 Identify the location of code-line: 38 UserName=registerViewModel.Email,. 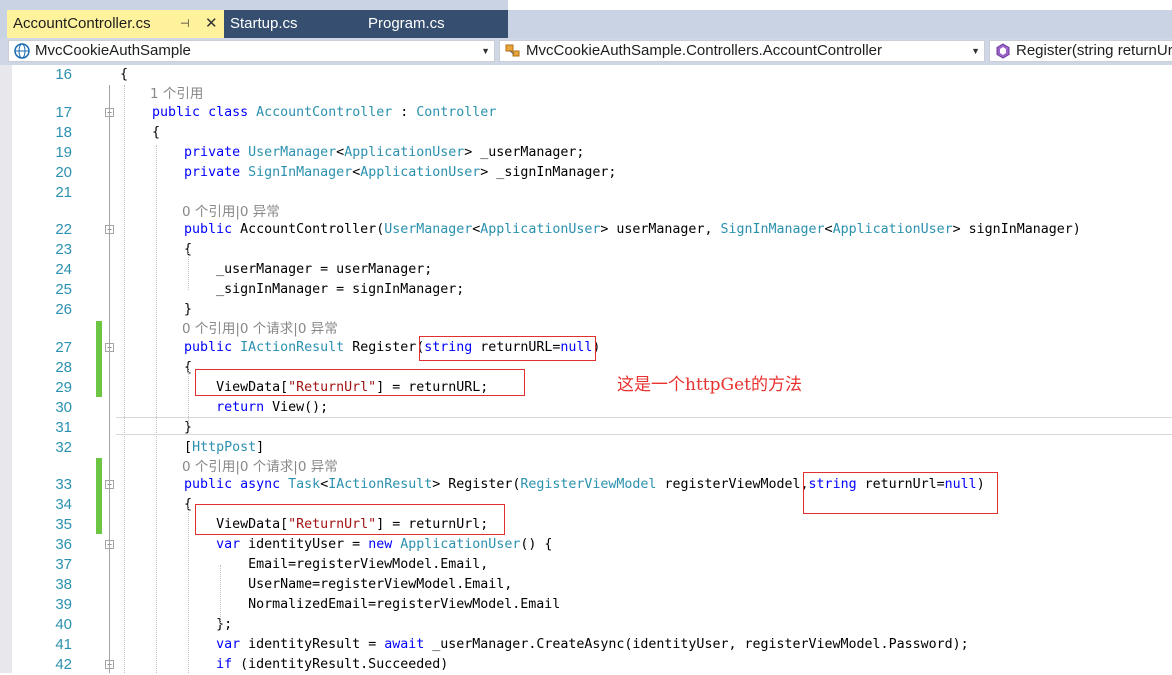
(586, 585).